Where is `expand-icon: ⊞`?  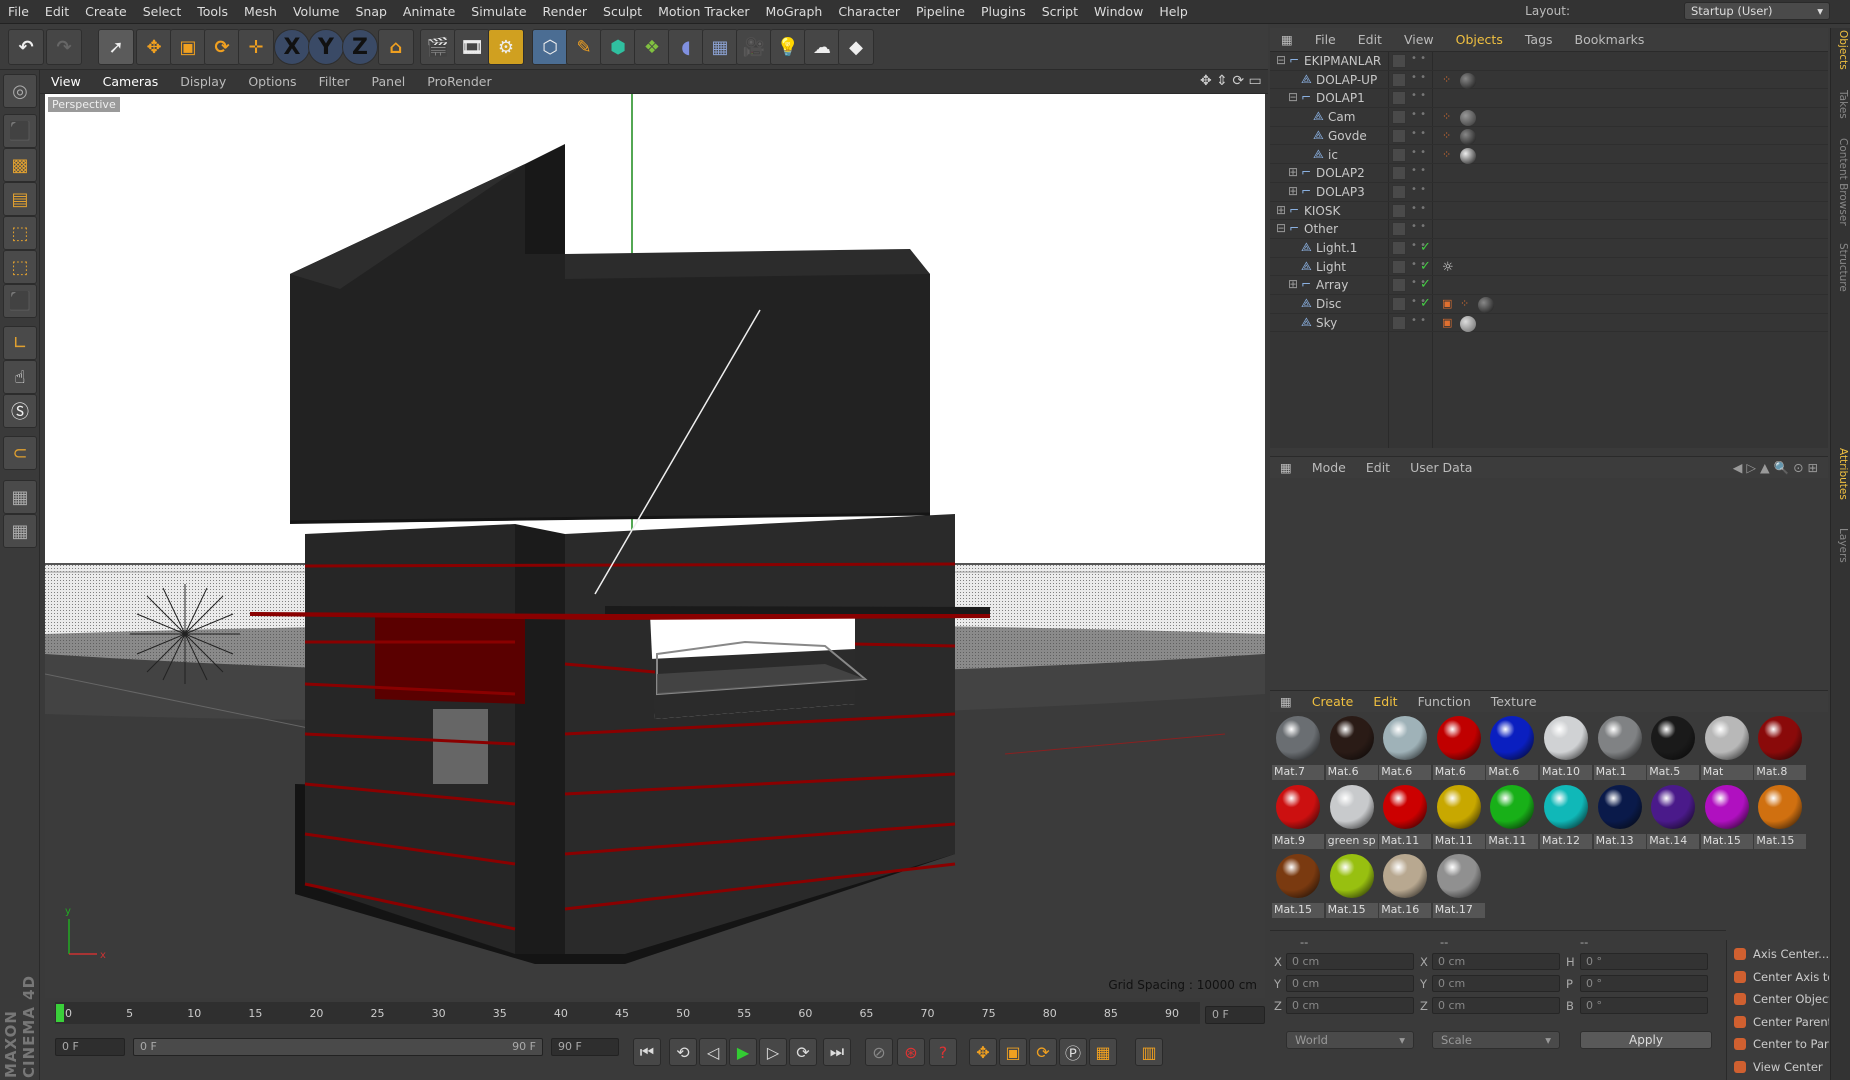
expand-icon: ⊞ is located at coordinates (1281, 210).